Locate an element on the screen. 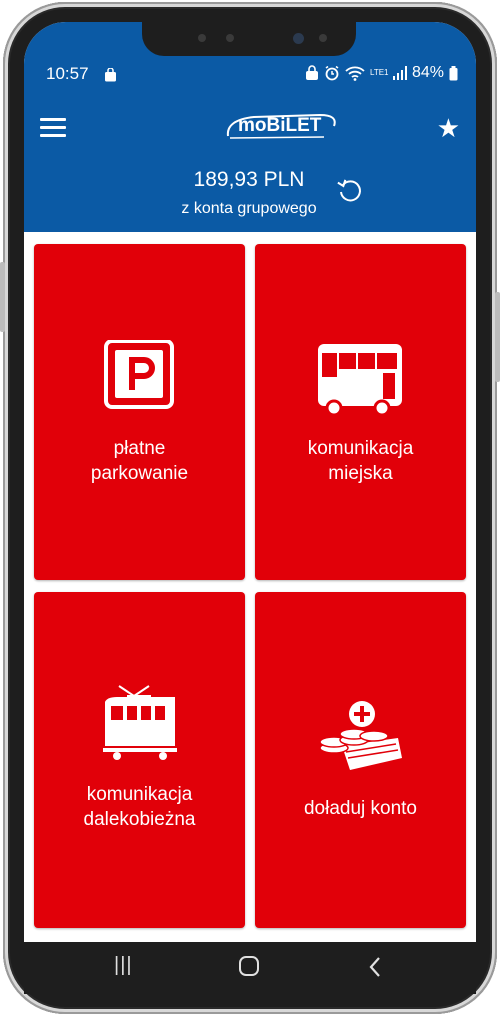 The width and height of the screenshot is (500, 1018). network-label: LTE1 is located at coordinates (379, 72).